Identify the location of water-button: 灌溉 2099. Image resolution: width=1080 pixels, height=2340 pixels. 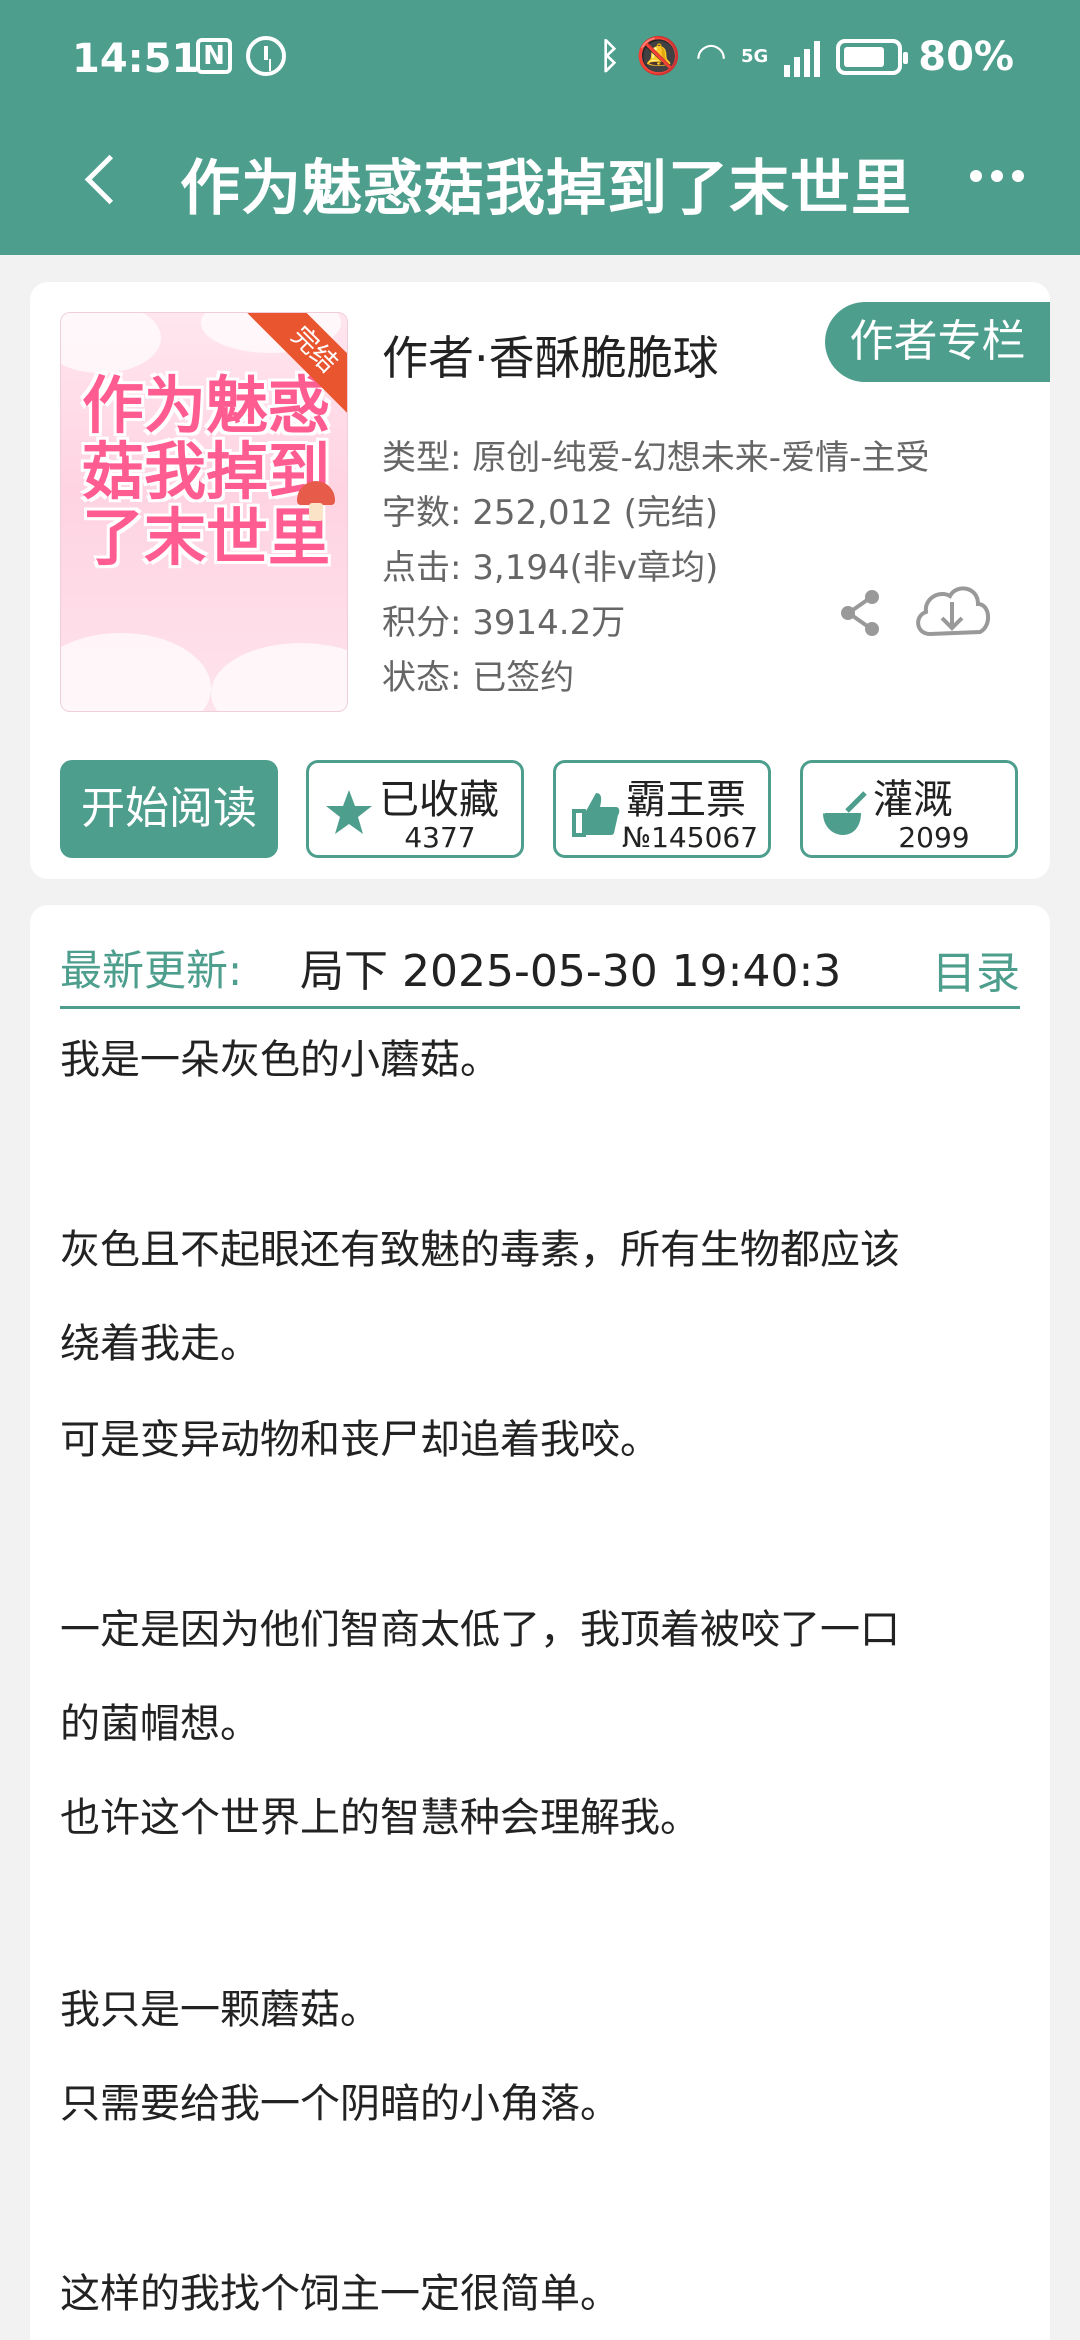
(909, 809).